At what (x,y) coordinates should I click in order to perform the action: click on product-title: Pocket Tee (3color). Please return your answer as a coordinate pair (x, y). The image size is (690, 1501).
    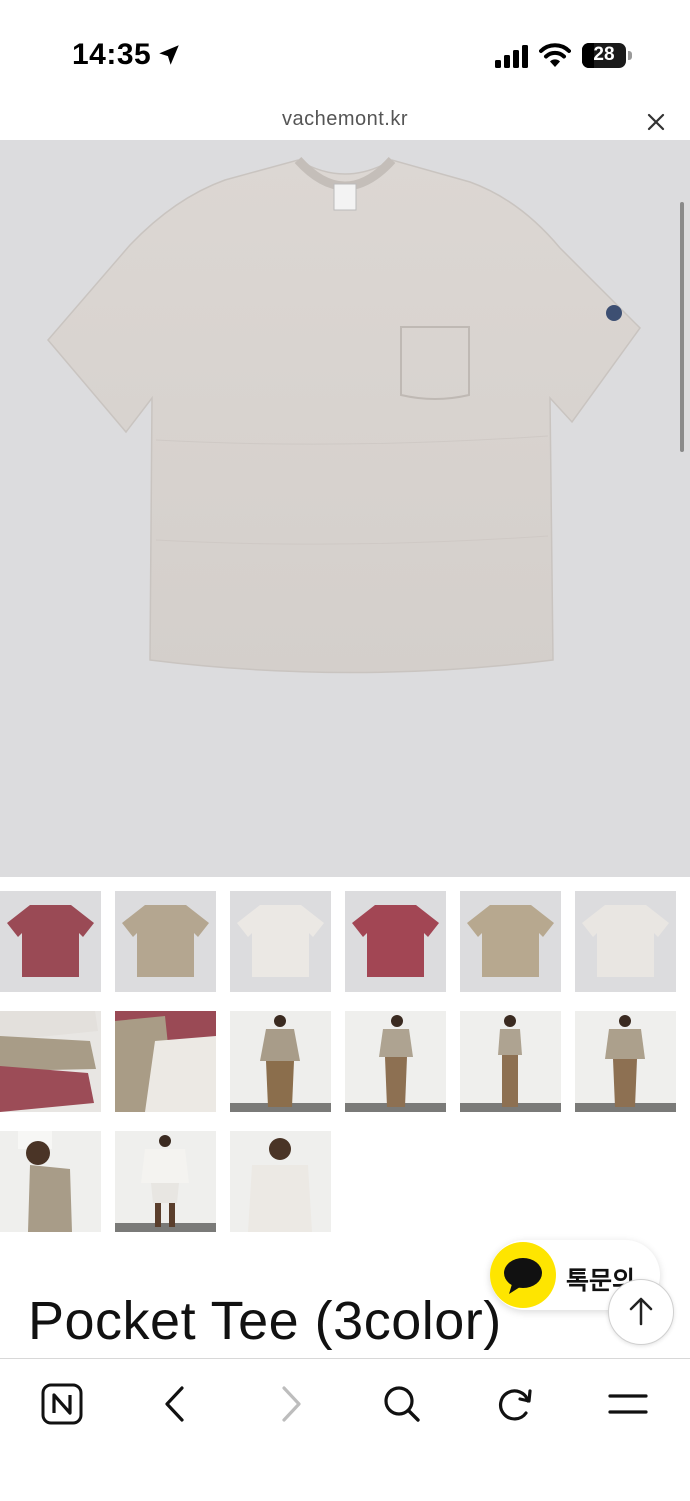
    Looking at the image, I should click on (265, 1321).